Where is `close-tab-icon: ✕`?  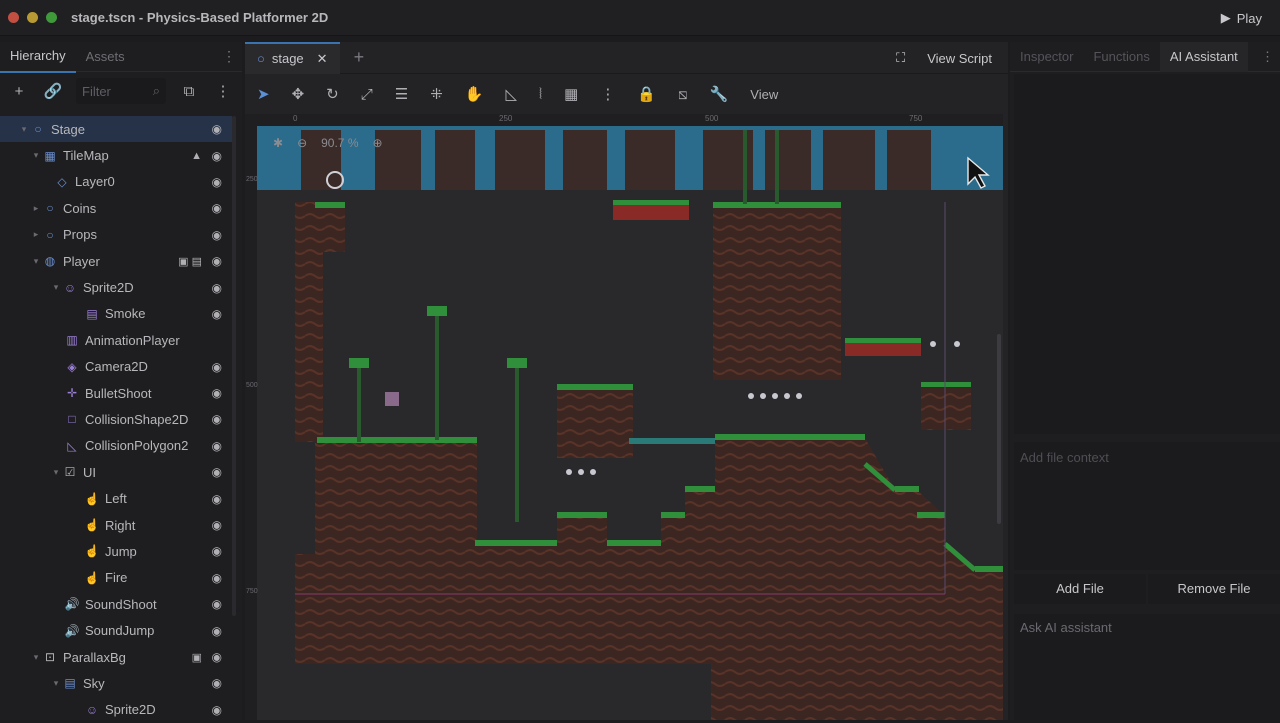
close-tab-icon: ✕ is located at coordinates (322, 59).